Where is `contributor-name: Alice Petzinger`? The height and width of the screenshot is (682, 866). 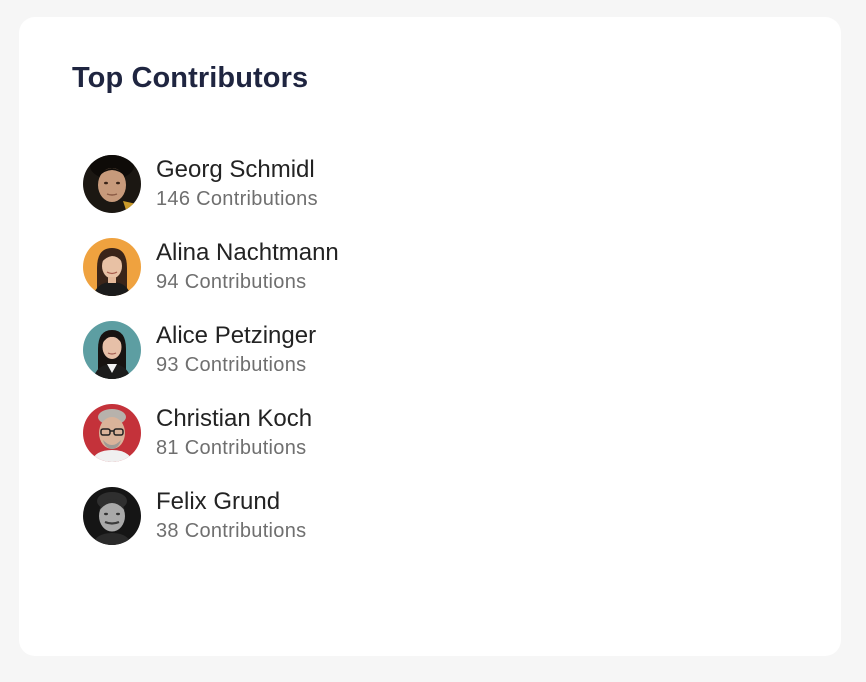 contributor-name: Alice Petzinger is located at coordinates (236, 335).